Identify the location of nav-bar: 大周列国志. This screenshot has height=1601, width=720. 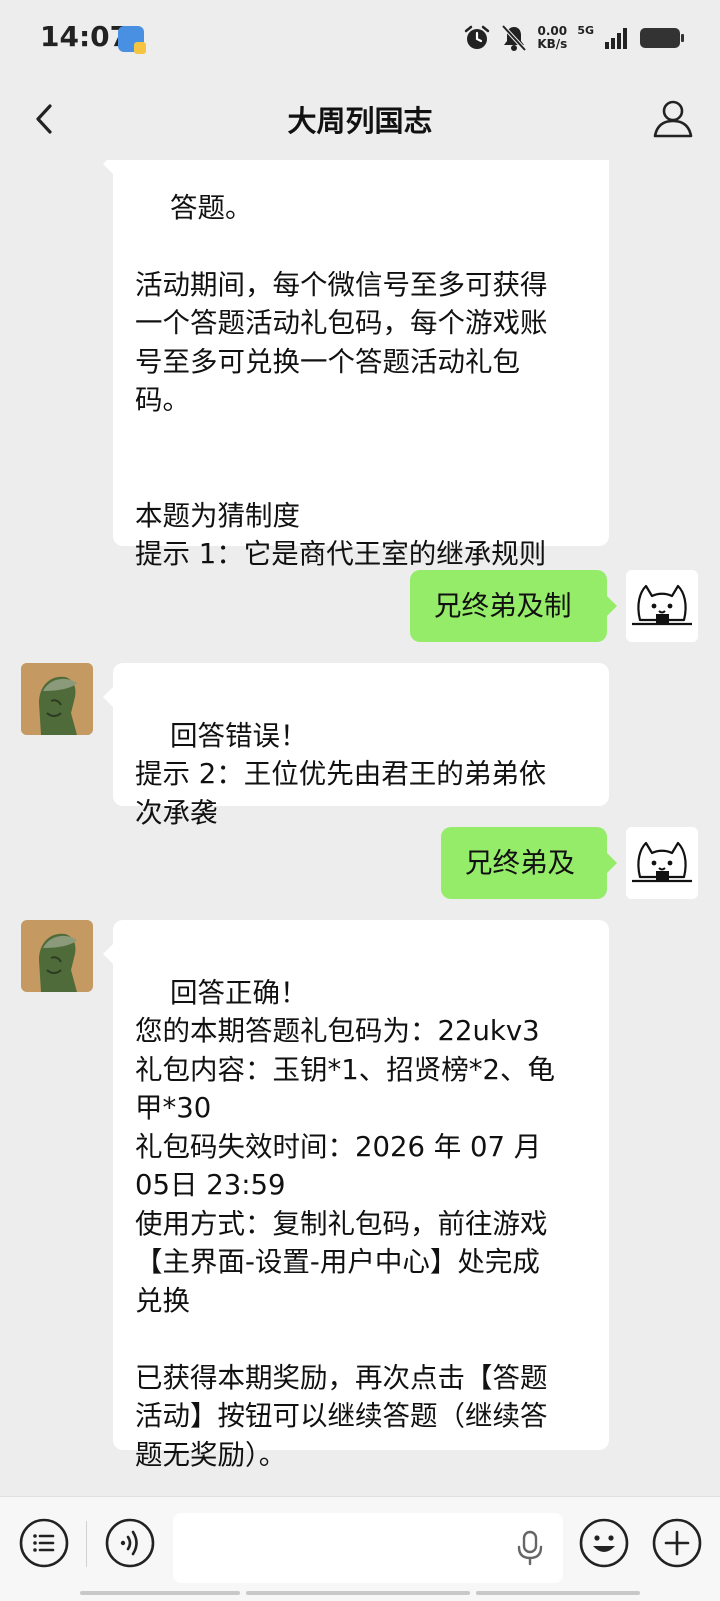
(360, 119).